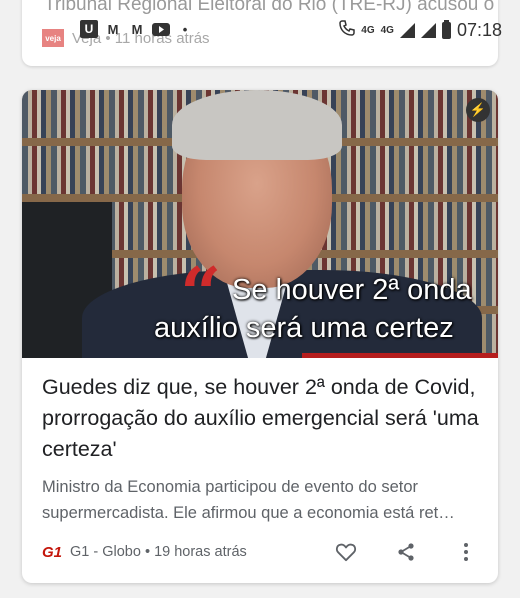 Image resolution: width=520 pixels, height=598 pixels. What do you see at coordinates (260, 29) in the screenshot?
I see `status-bar: U M M • 4G 4G 07:18` at bounding box center [260, 29].